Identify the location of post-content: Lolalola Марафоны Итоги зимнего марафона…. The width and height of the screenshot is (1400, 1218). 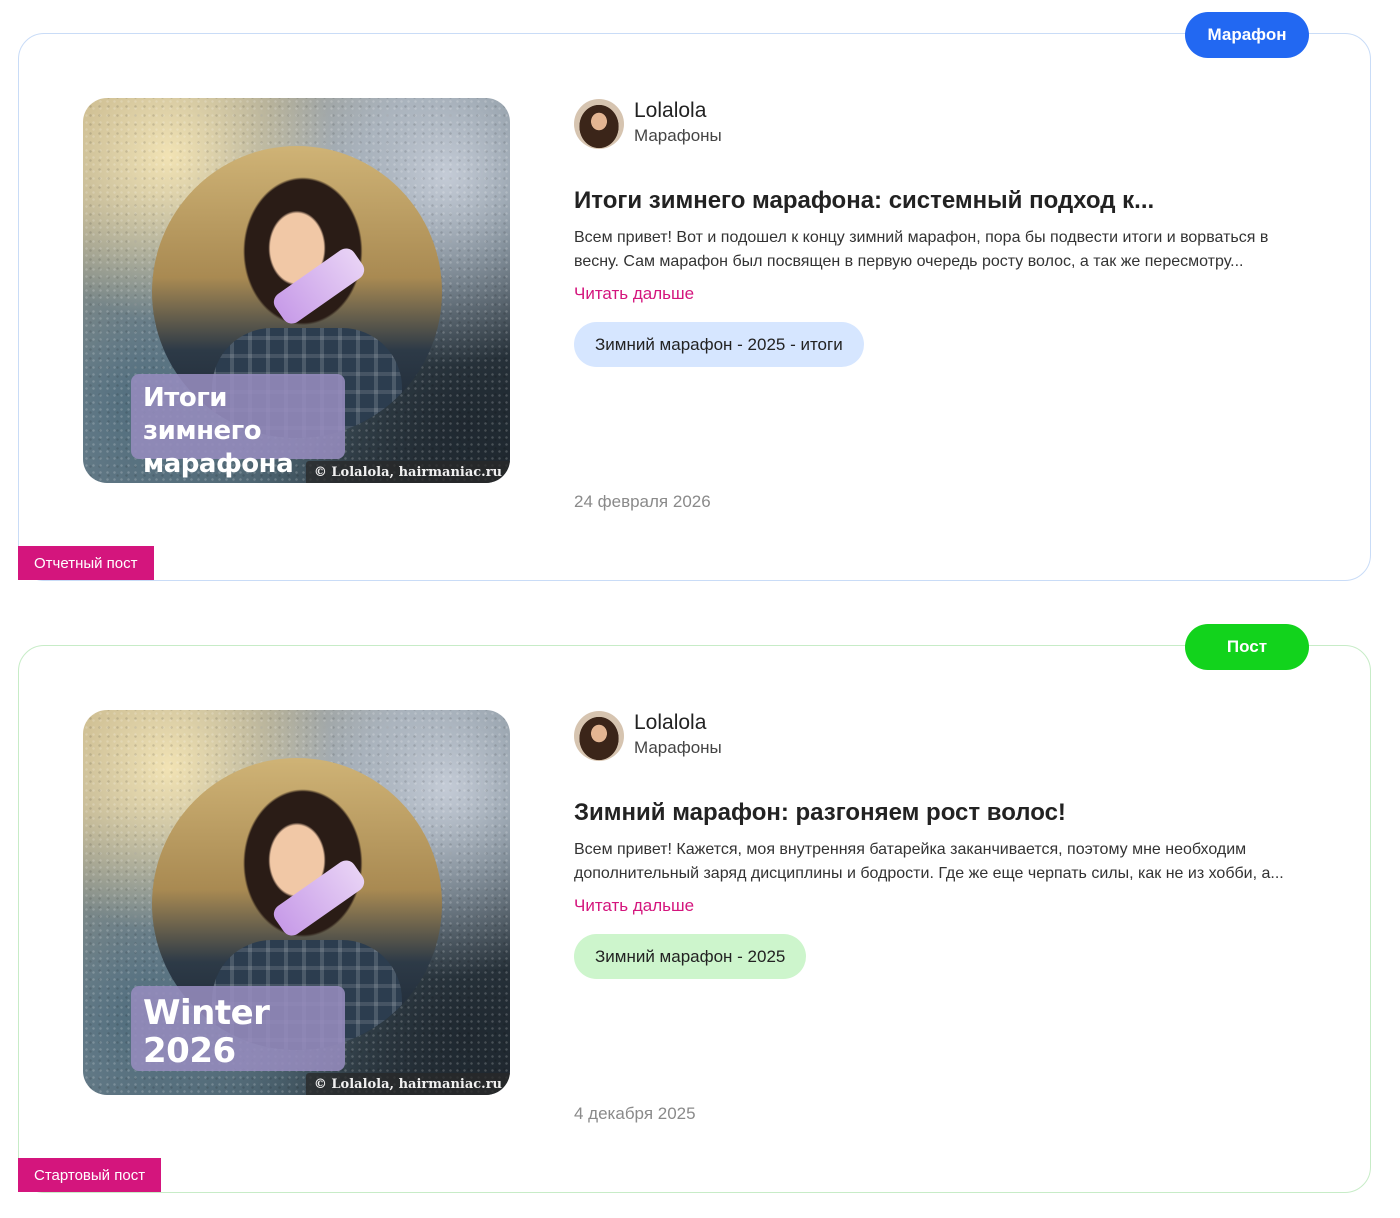
(944, 232).